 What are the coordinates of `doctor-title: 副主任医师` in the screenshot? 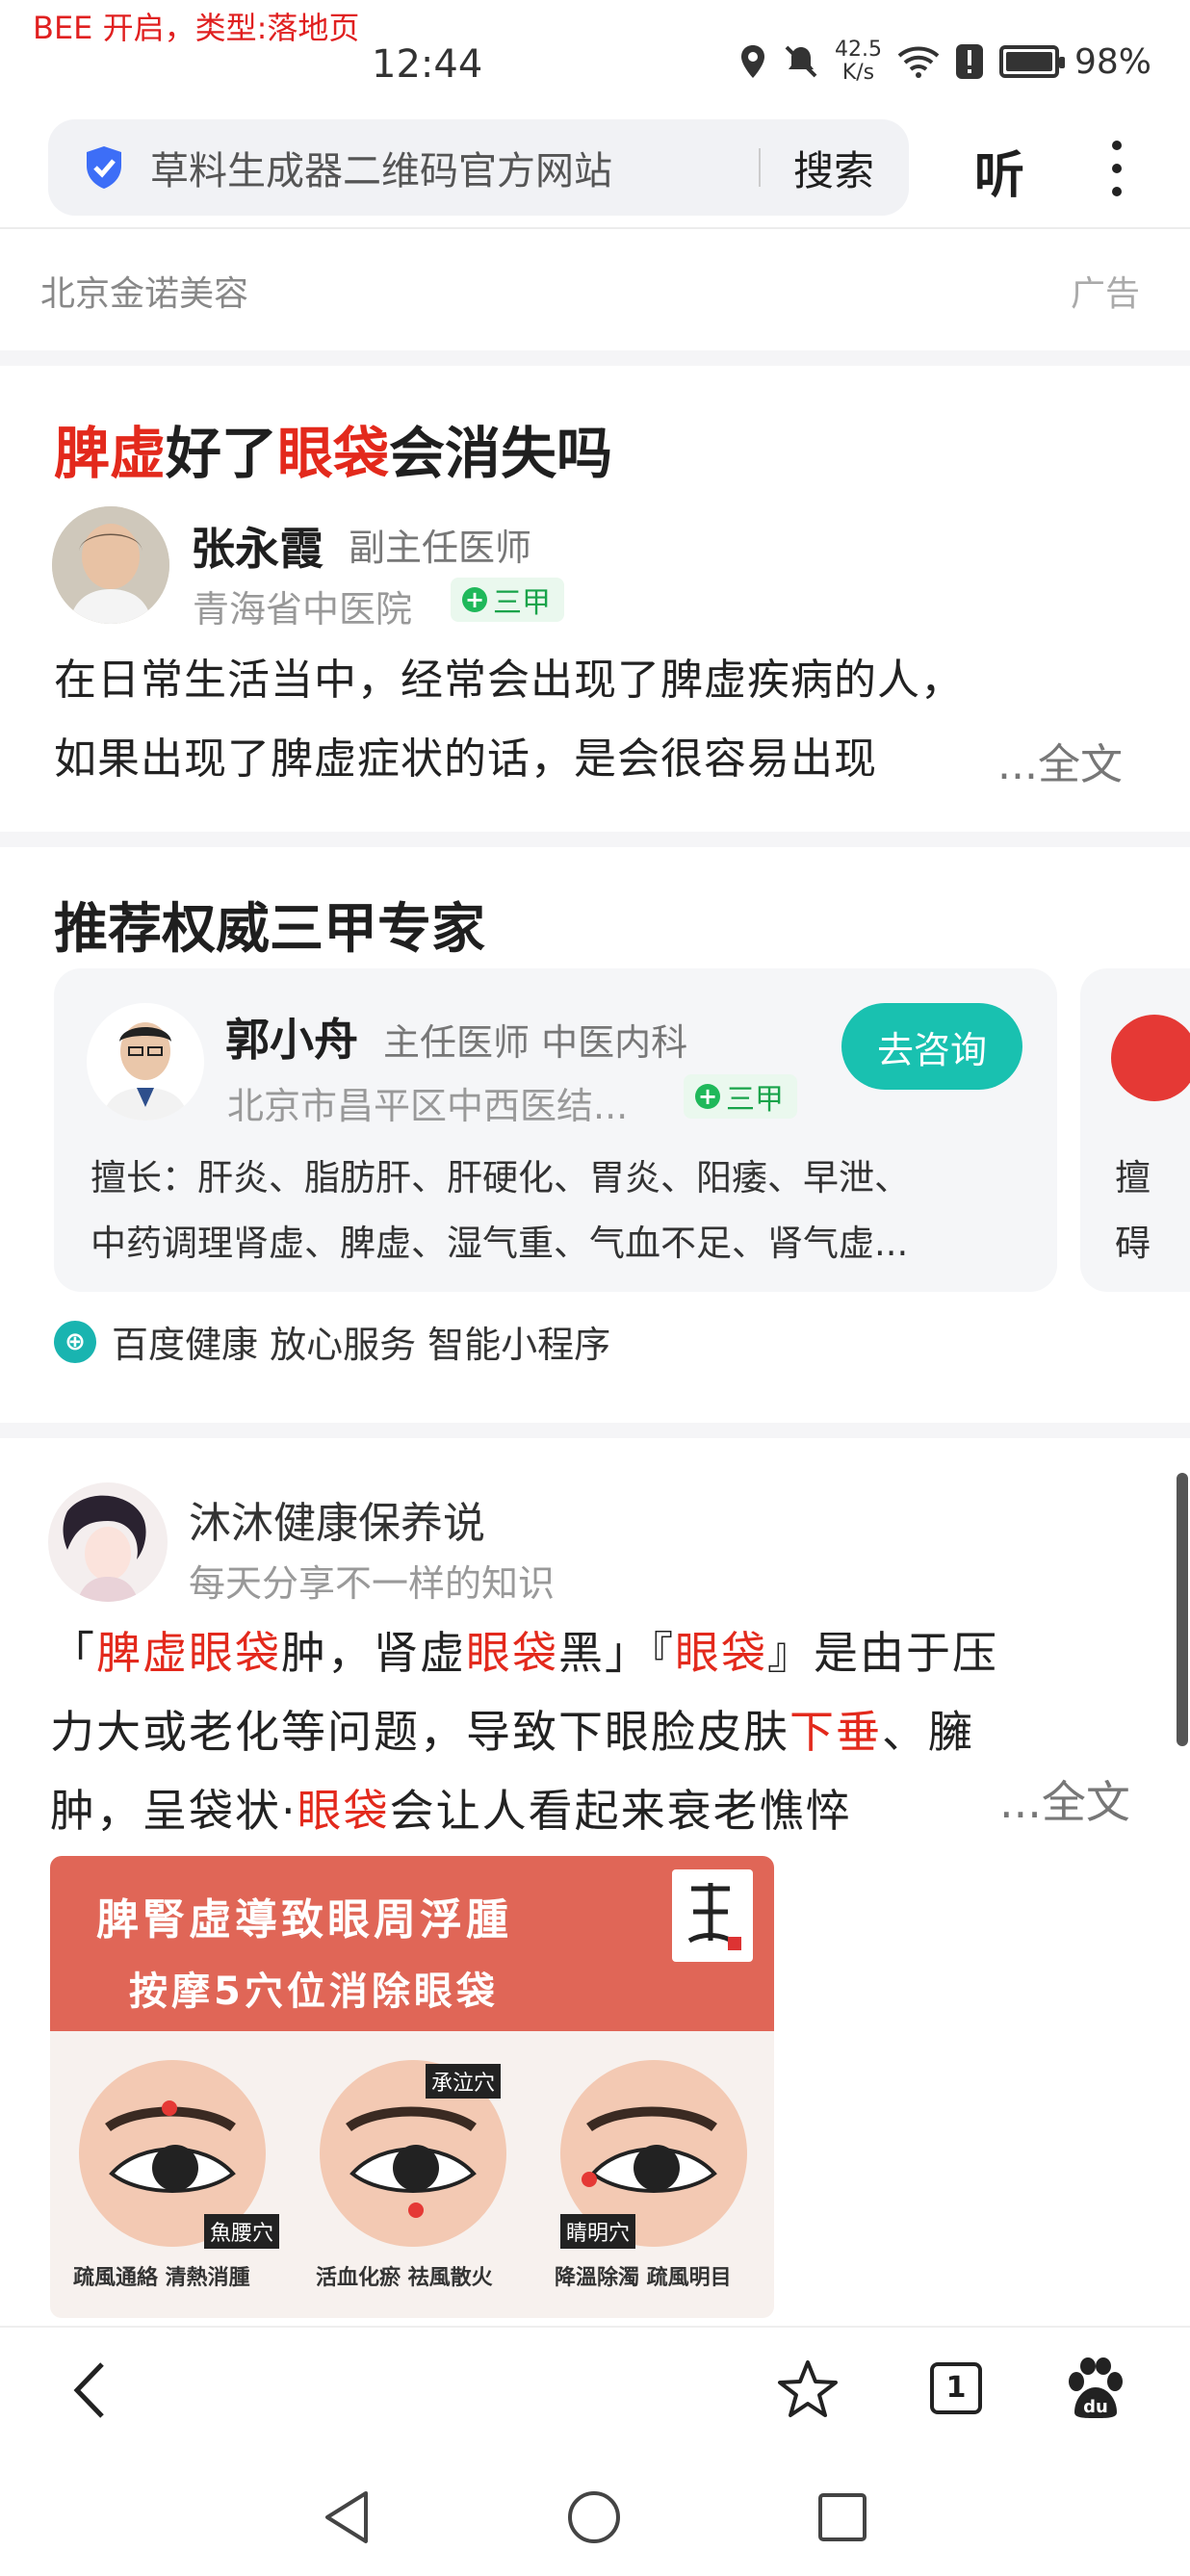 It's located at (441, 548).